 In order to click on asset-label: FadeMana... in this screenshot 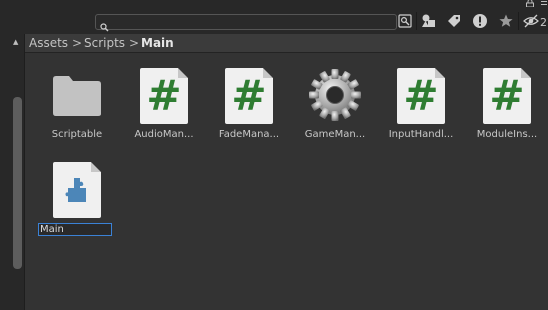, I will do `click(249, 134)`.